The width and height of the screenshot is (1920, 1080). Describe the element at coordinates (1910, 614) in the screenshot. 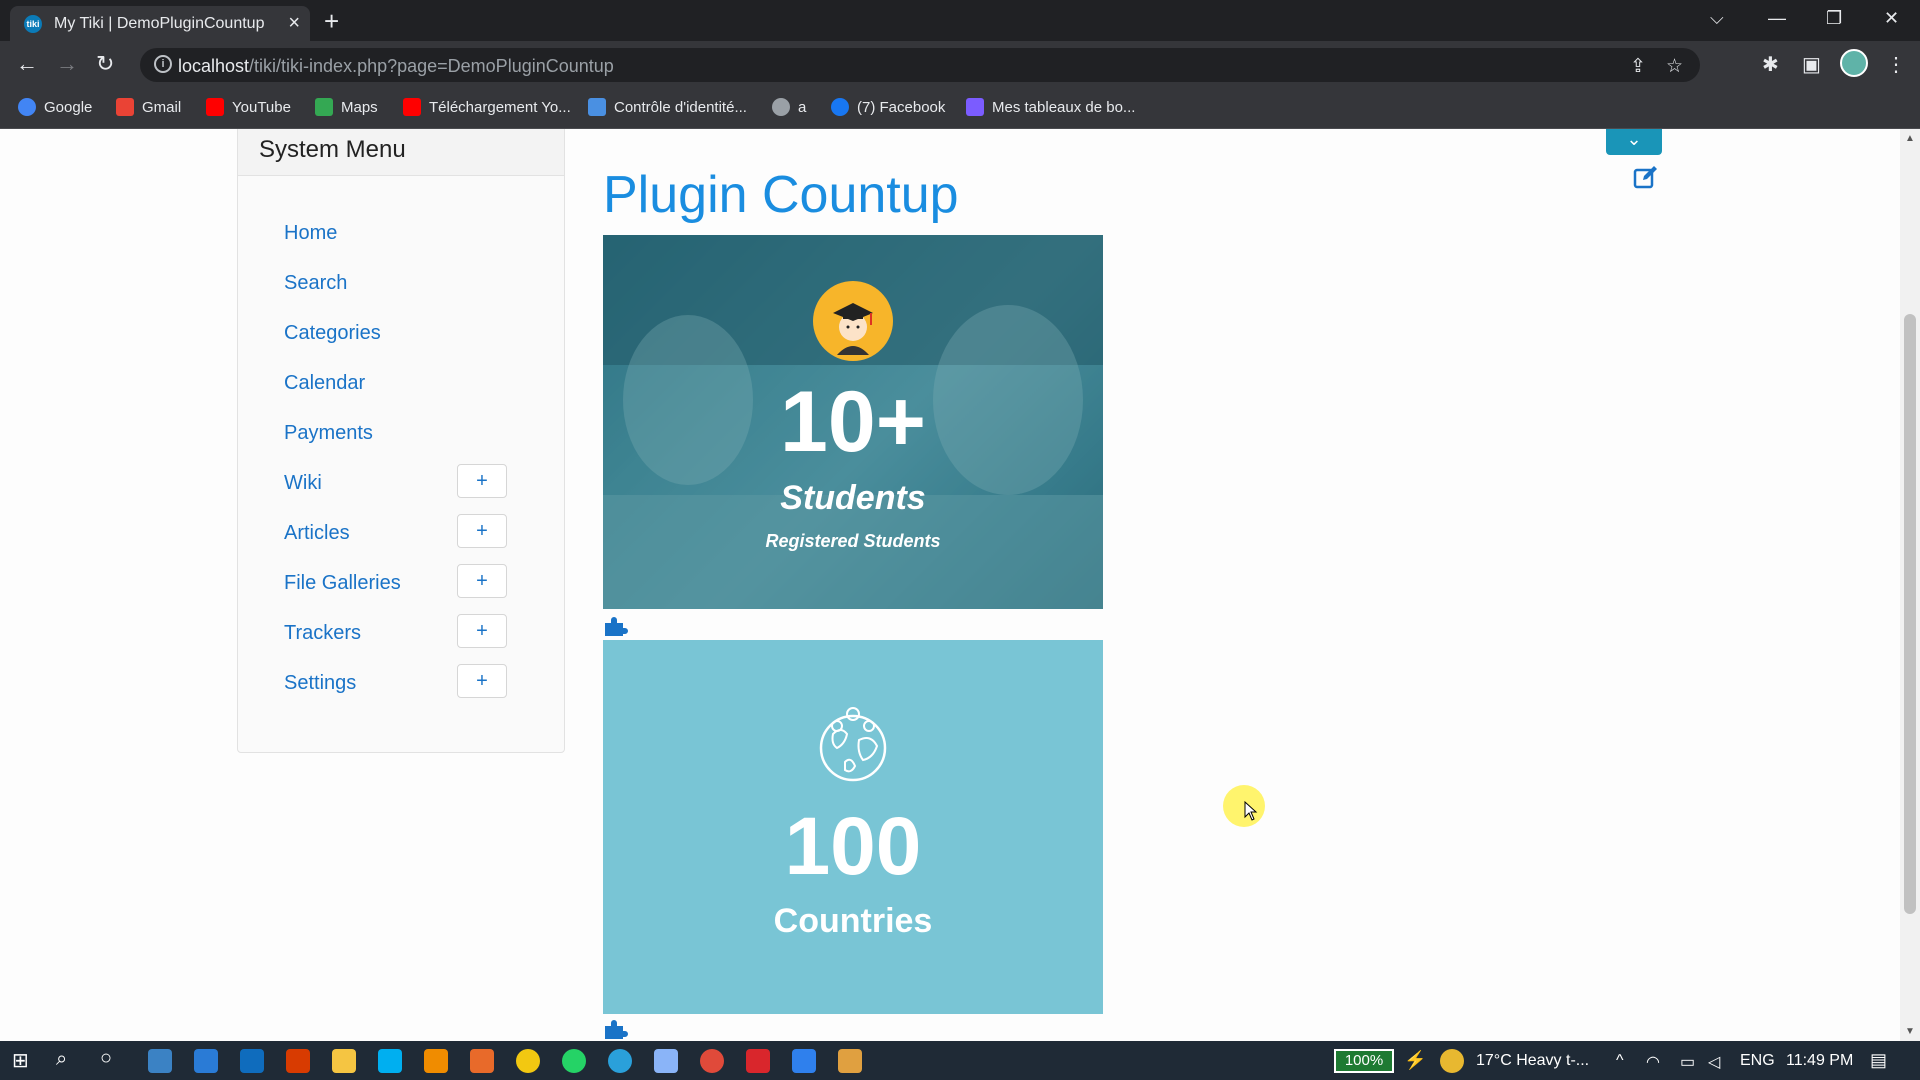

I see `scrollbar-thumb` at that location.